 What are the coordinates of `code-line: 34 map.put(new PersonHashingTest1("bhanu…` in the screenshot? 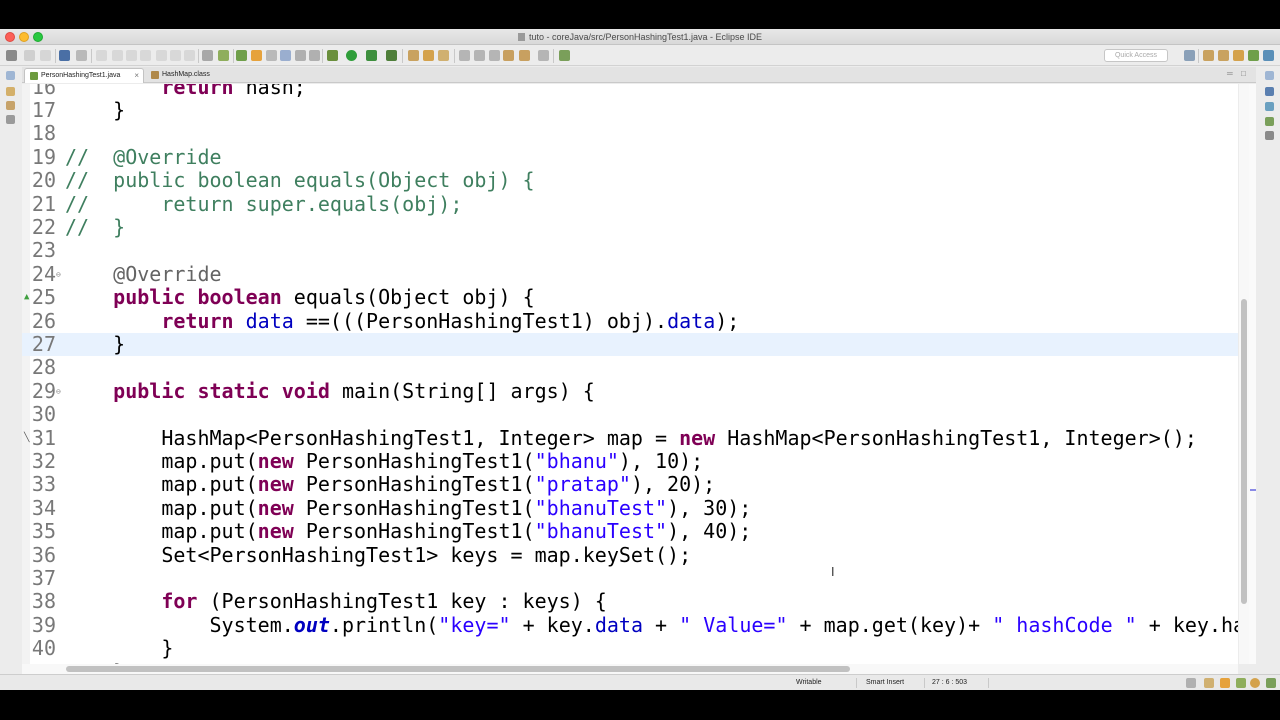 It's located at (630, 508).